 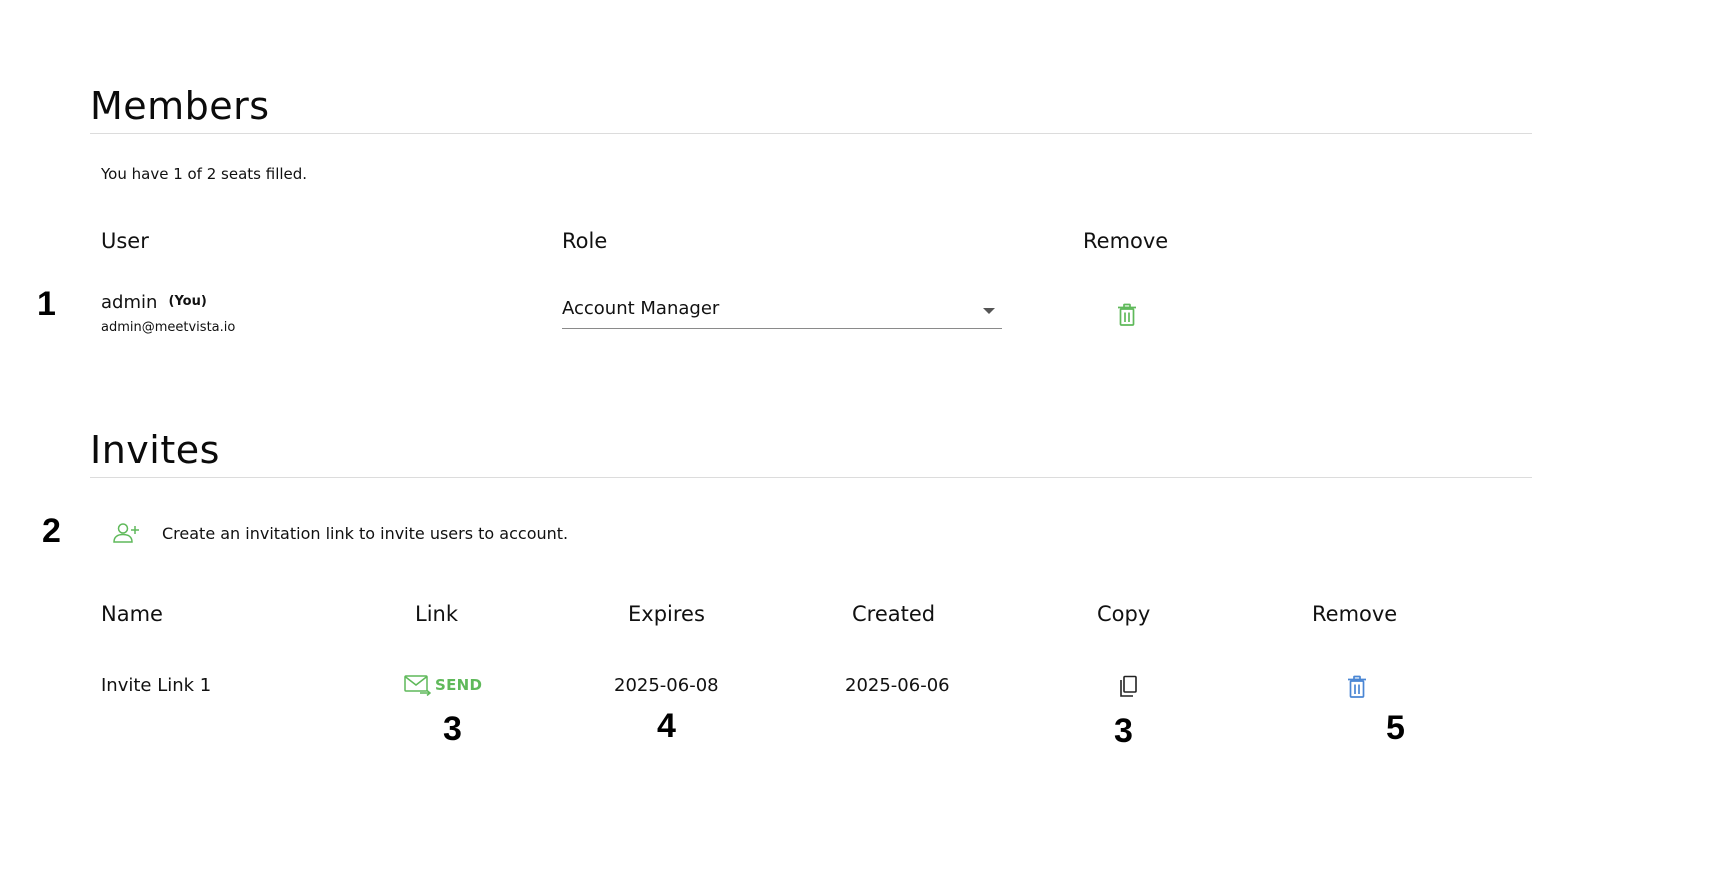 I want to click on remove-member-button, so click(x=1127, y=315).